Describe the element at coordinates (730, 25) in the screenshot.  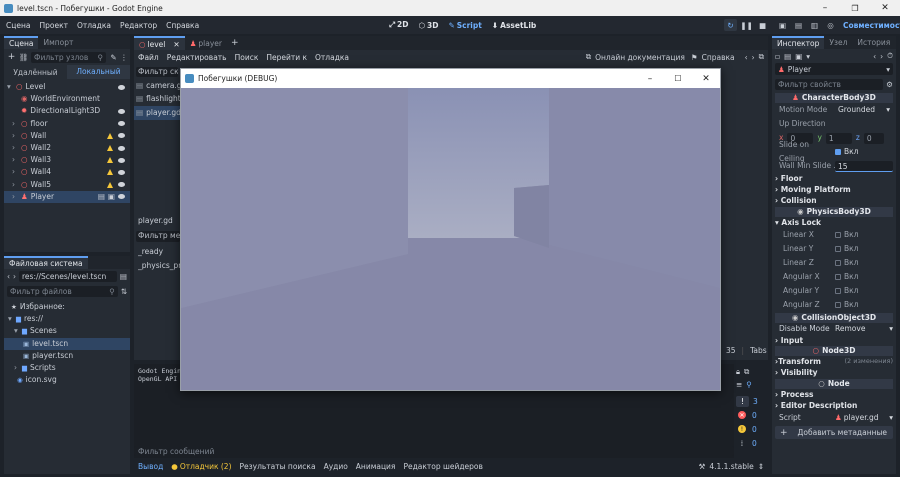
I see `play-icon: ↻` at that location.